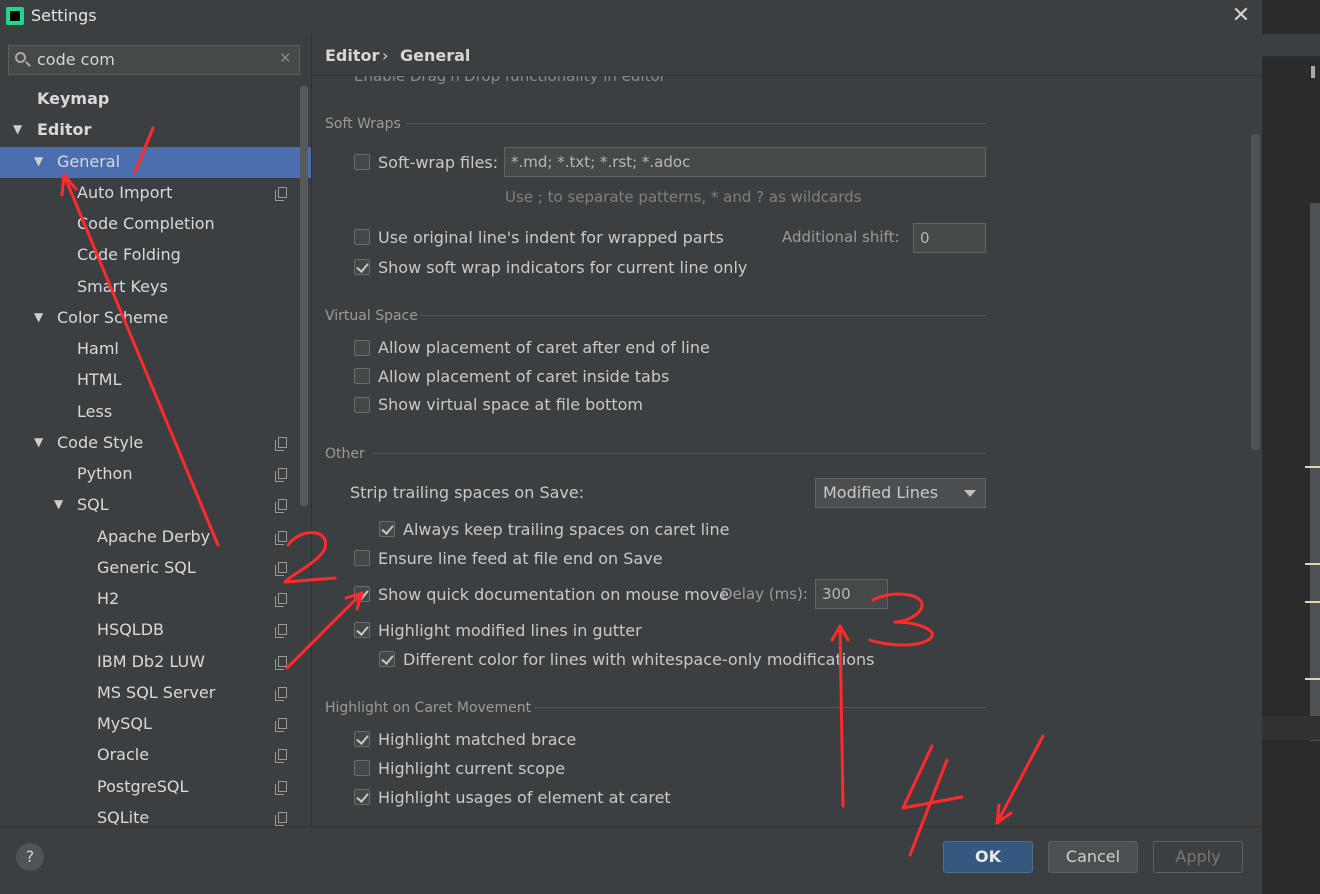 Image resolution: width=1320 pixels, height=894 pixels. What do you see at coordinates (155, 814) in the screenshot?
I see `sidebar-item-sqlite: SQLite` at bounding box center [155, 814].